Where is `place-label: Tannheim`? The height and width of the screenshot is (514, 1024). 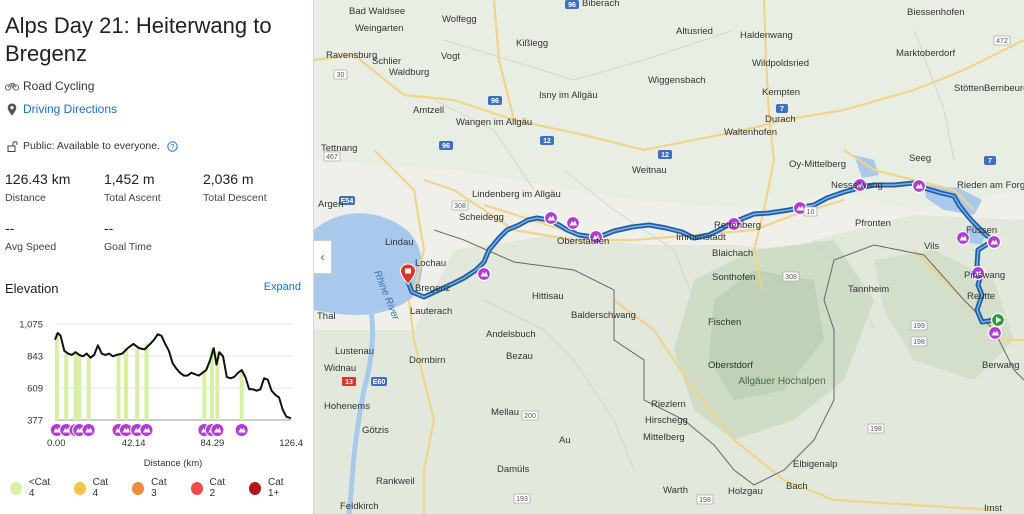
place-label: Tannheim is located at coordinates (868, 289).